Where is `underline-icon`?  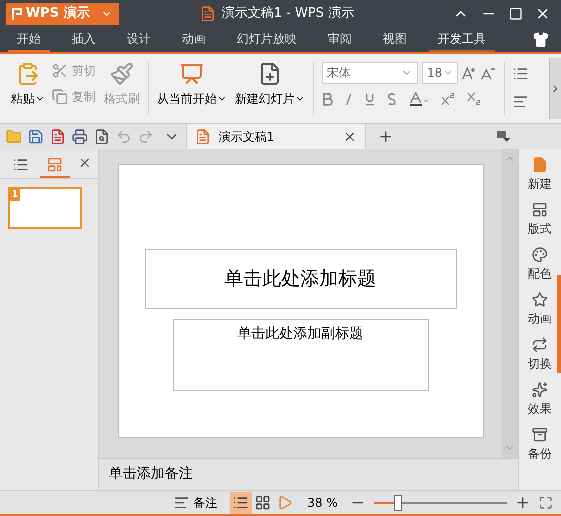
underline-icon is located at coordinates (370, 99).